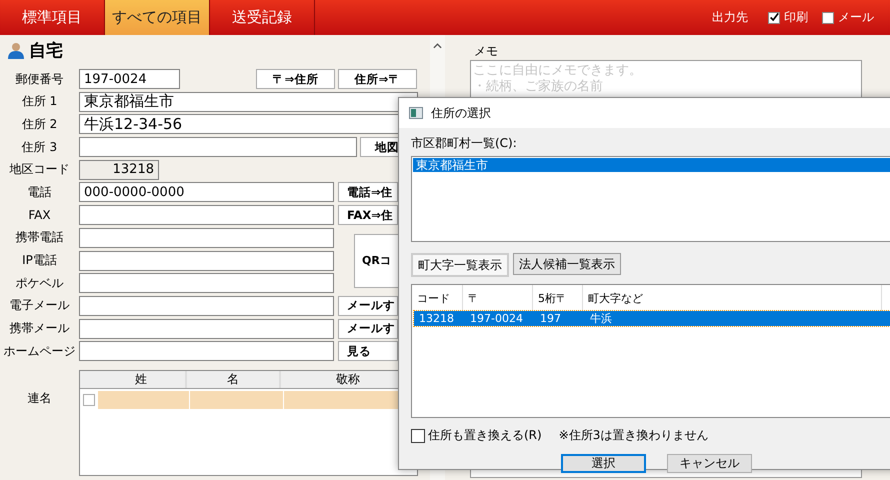 The image size is (890, 480). What do you see at coordinates (39, 260) in the screenshot?
I see `field-label: IP電話` at bounding box center [39, 260].